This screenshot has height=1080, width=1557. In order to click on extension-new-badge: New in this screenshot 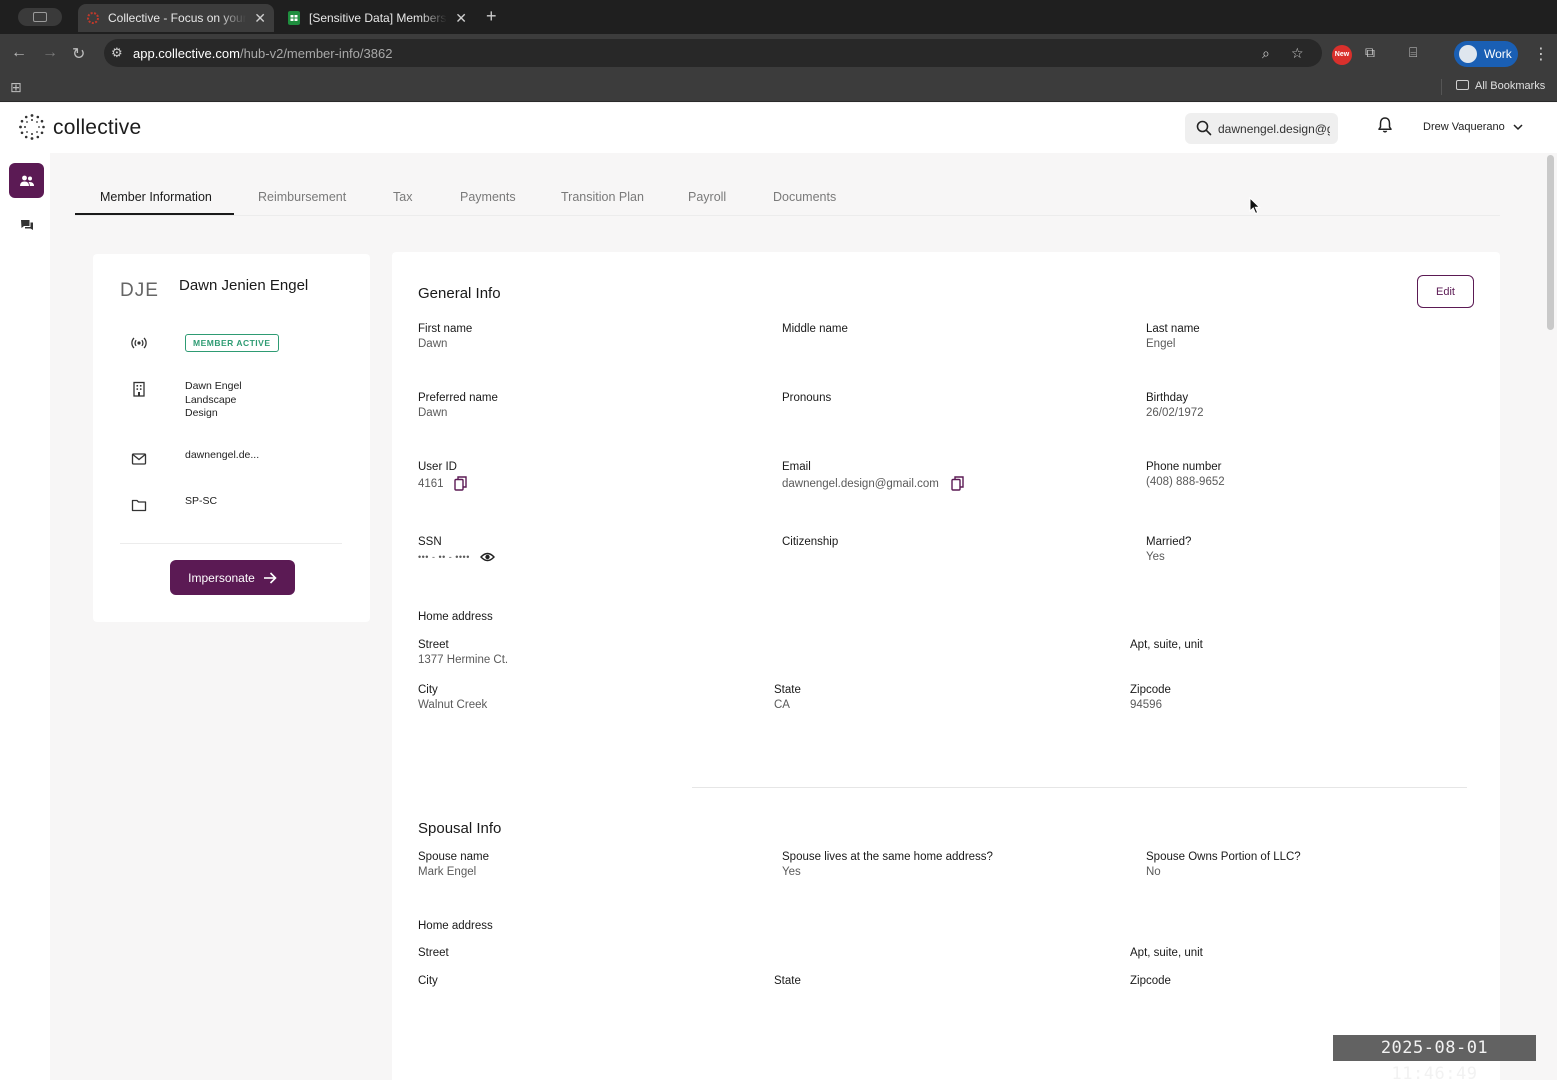, I will do `click(1342, 55)`.